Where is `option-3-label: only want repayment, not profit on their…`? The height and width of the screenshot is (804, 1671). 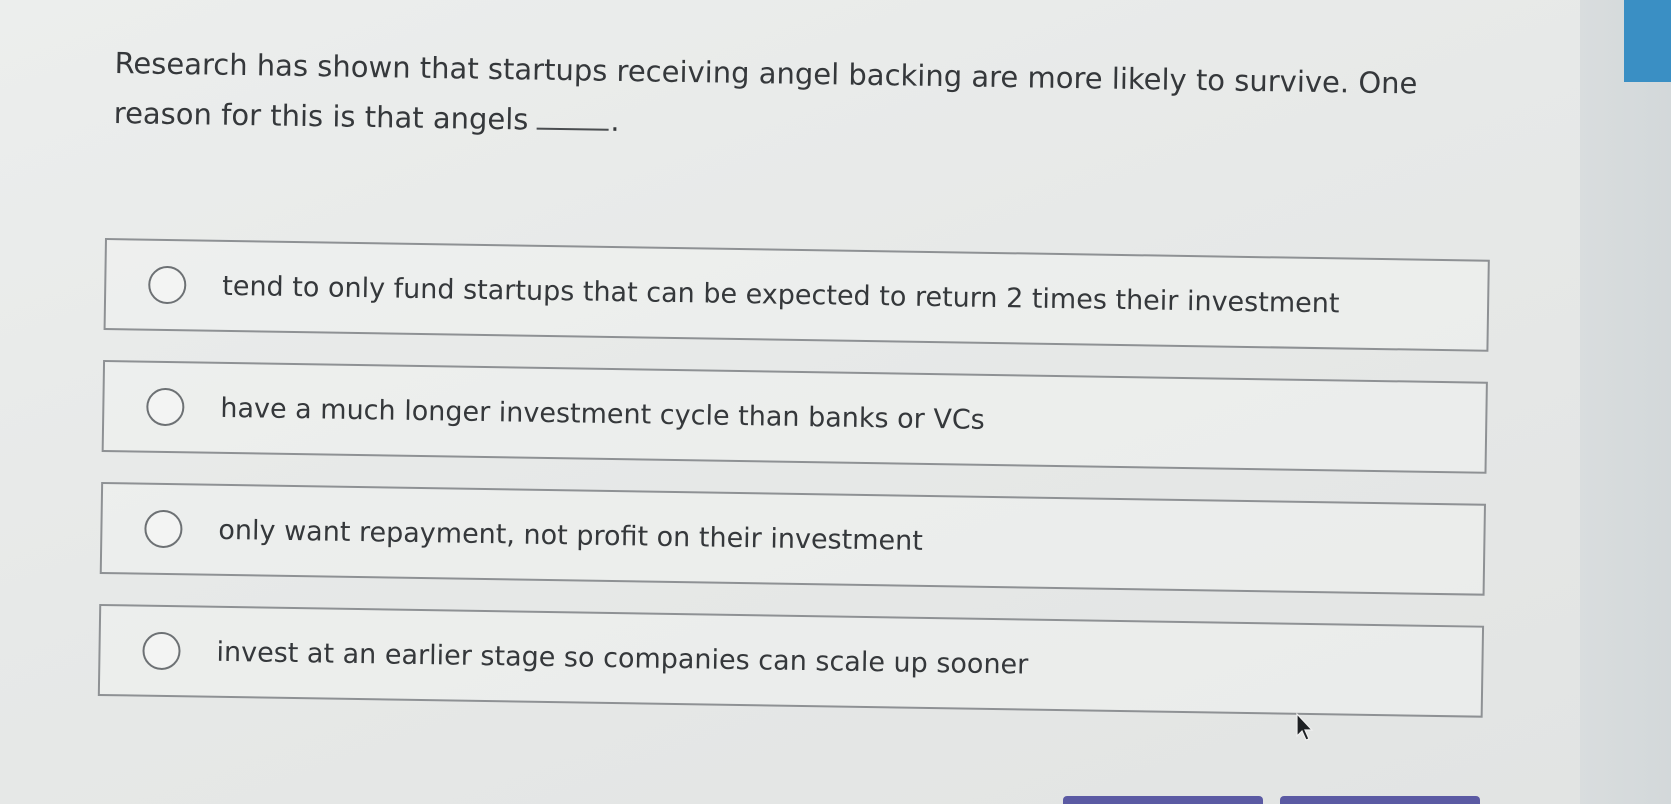 option-3-label: only want repayment, not profit on their… is located at coordinates (571, 535).